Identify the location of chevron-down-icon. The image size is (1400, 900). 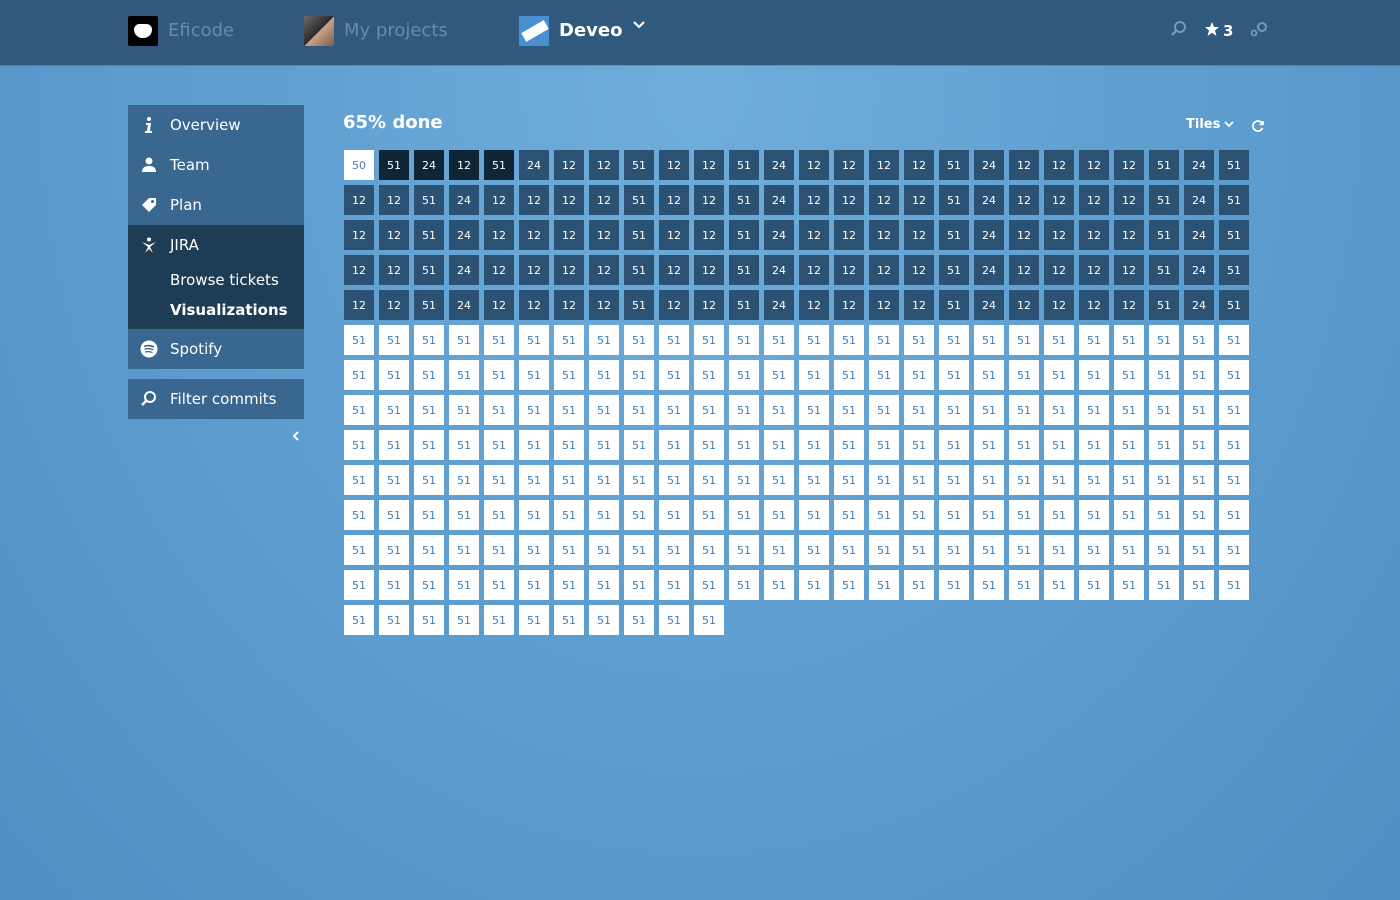
(639, 27).